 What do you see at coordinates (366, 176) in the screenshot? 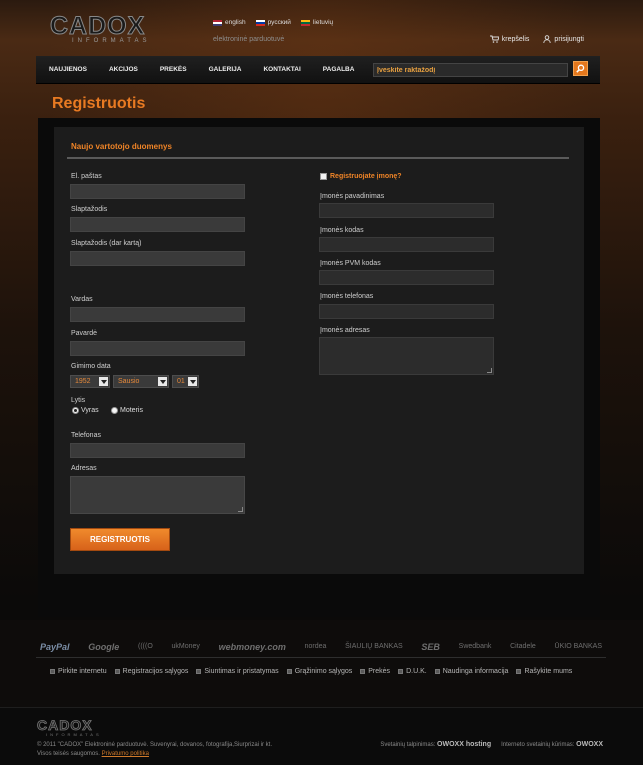
I see `company-checkbox-label: Registruojate įmonę?` at bounding box center [366, 176].